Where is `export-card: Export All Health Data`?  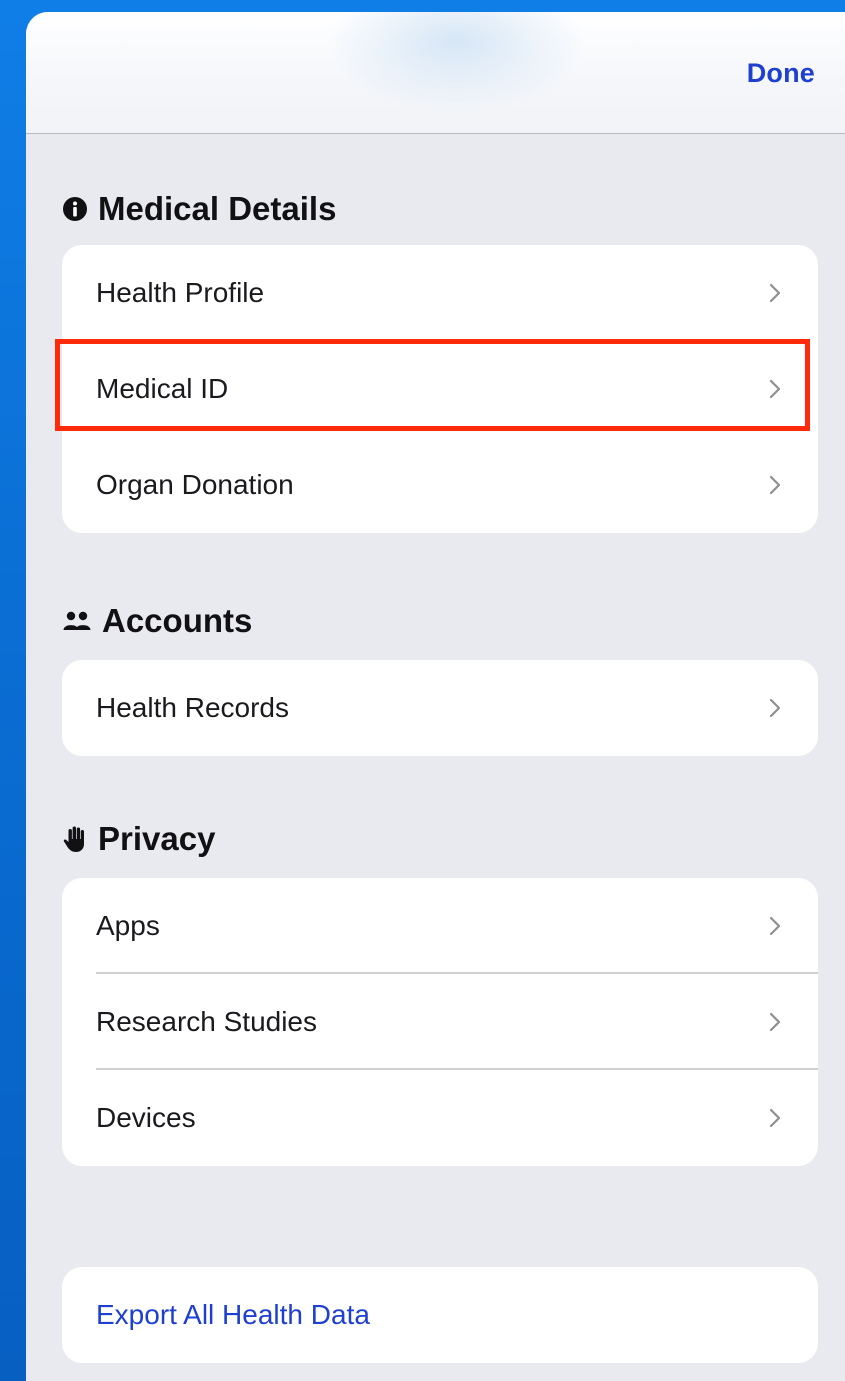 export-card: Export All Health Data is located at coordinates (440, 1315).